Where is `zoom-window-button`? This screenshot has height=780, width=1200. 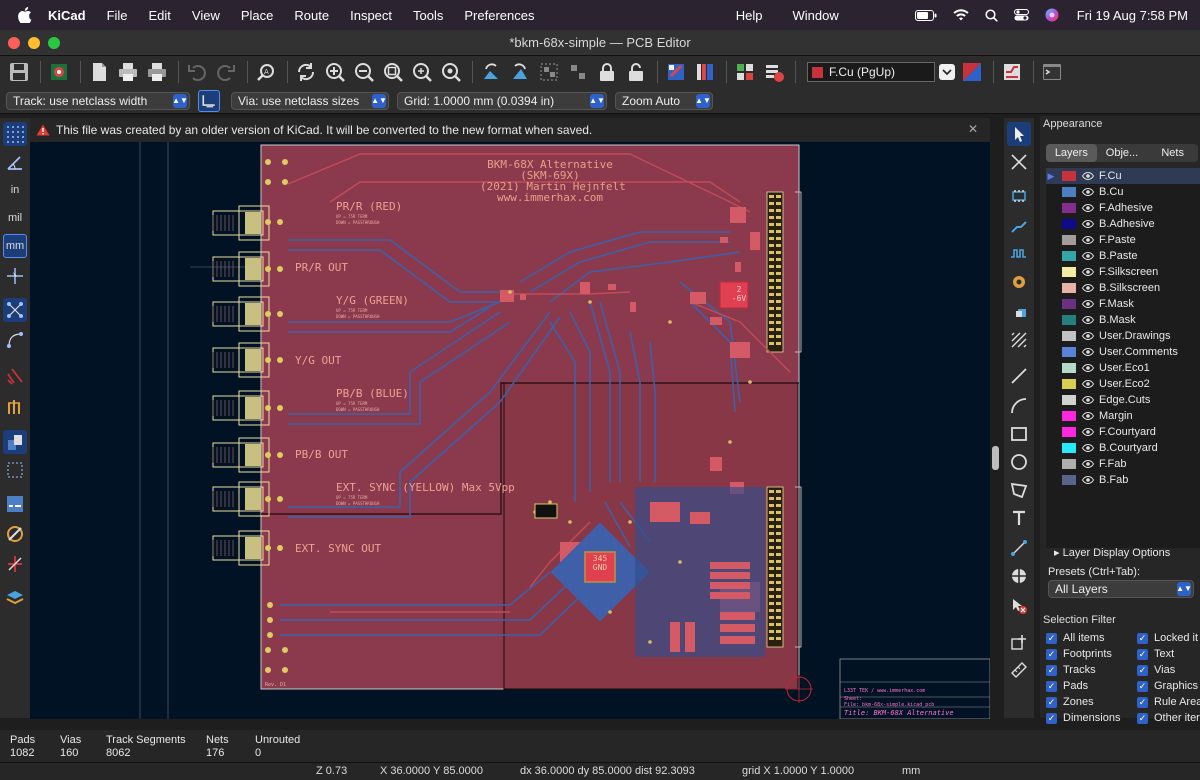 zoom-window-button is located at coordinates (54, 42).